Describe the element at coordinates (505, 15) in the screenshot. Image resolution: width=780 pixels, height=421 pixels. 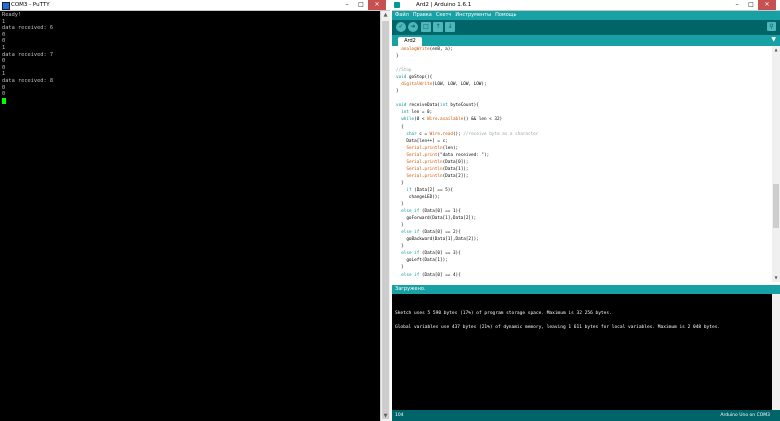
I see `menu-help: Помощь` at that location.